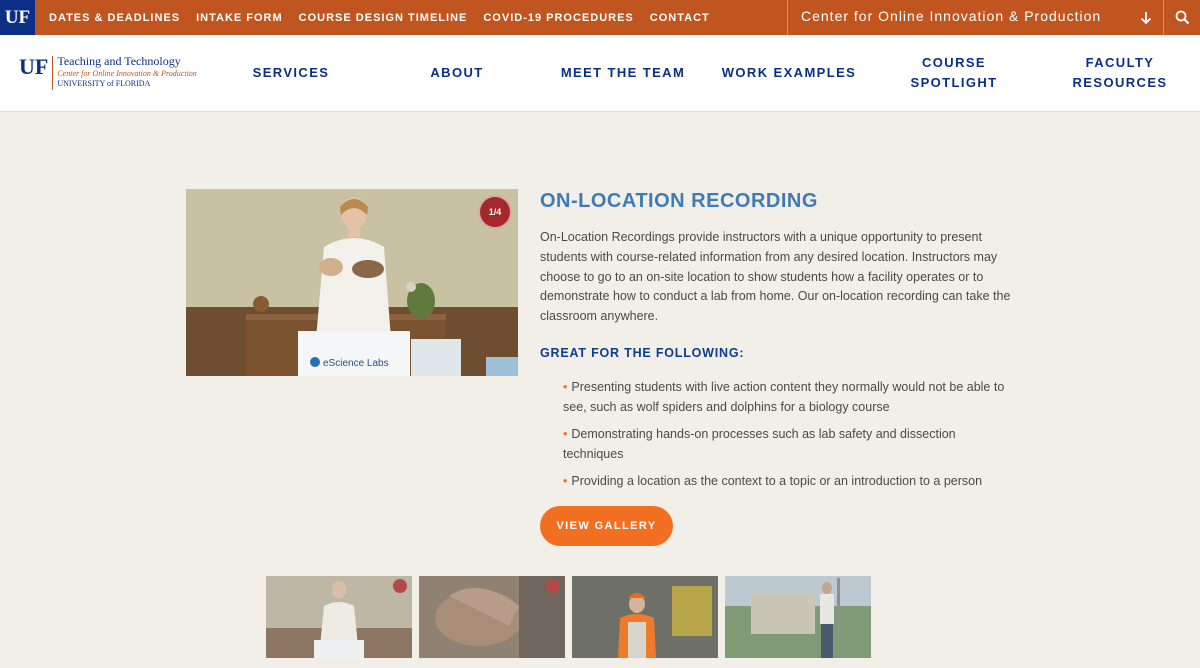 Image resolution: width=1200 pixels, height=668 pixels. Describe the element at coordinates (383, 18) in the screenshot. I see `util-link-course-design-timeline: COURSE DESIGN TIMELINE` at that location.